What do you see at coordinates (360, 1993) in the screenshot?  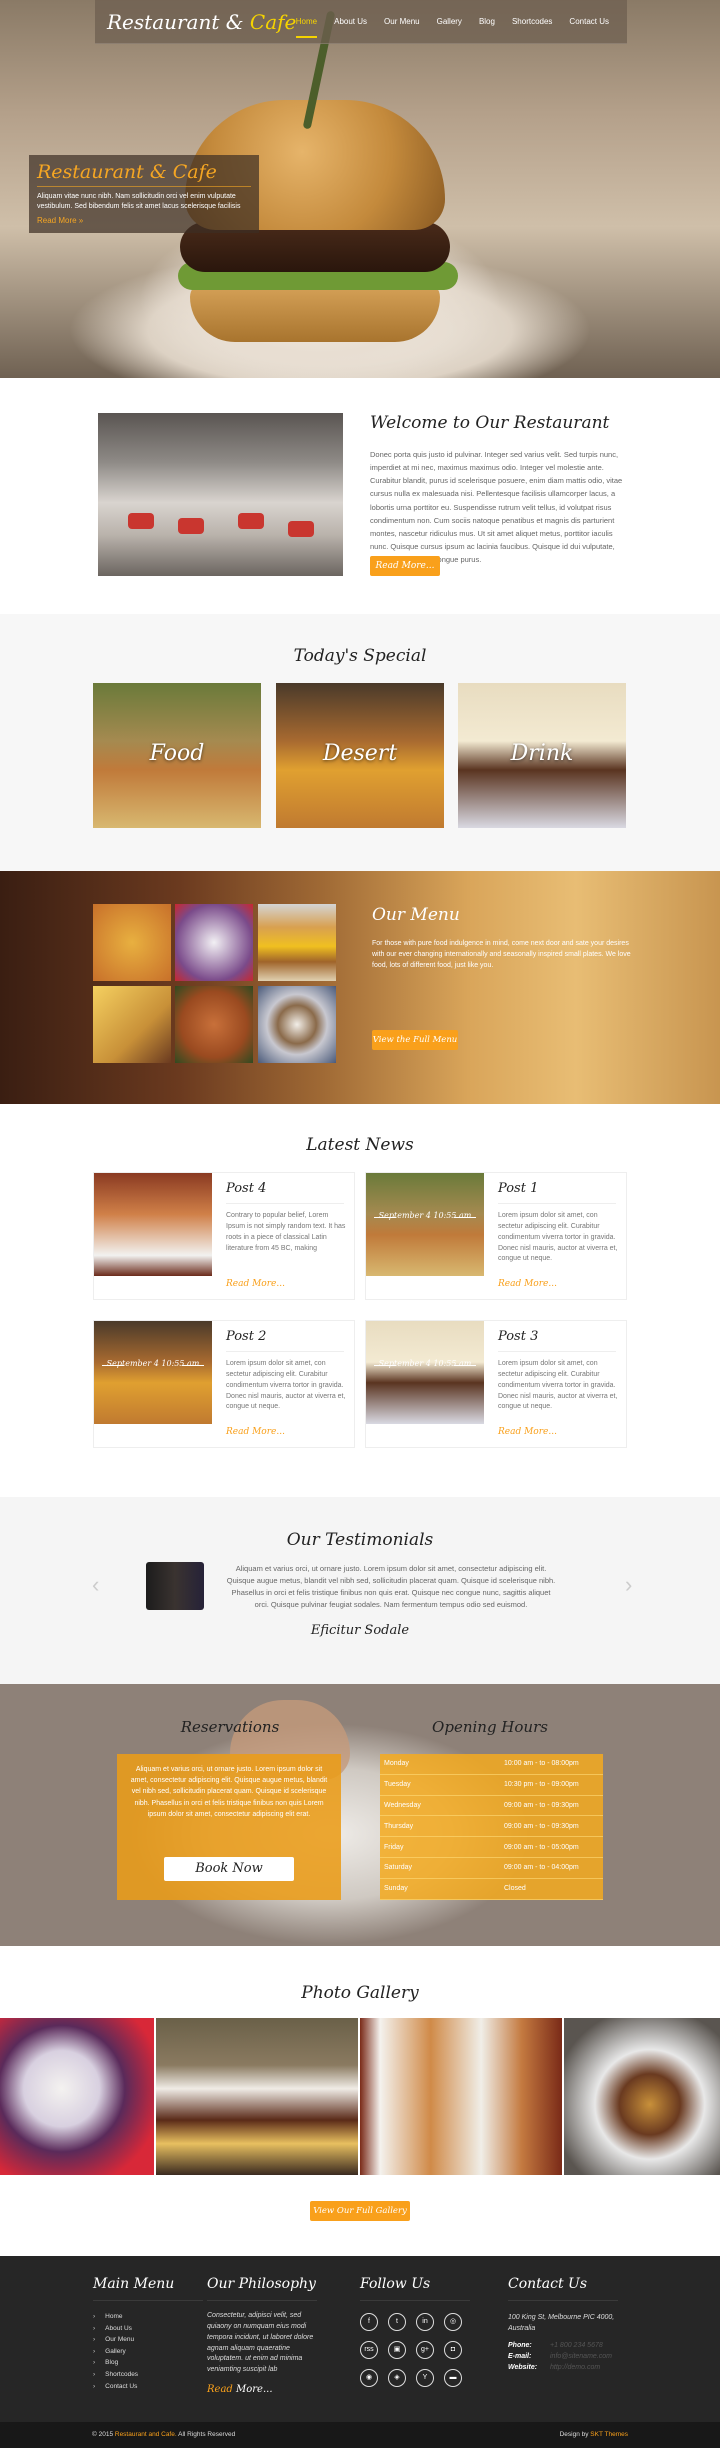 I see `photo-gallery-title: Photo Gallery` at bounding box center [360, 1993].